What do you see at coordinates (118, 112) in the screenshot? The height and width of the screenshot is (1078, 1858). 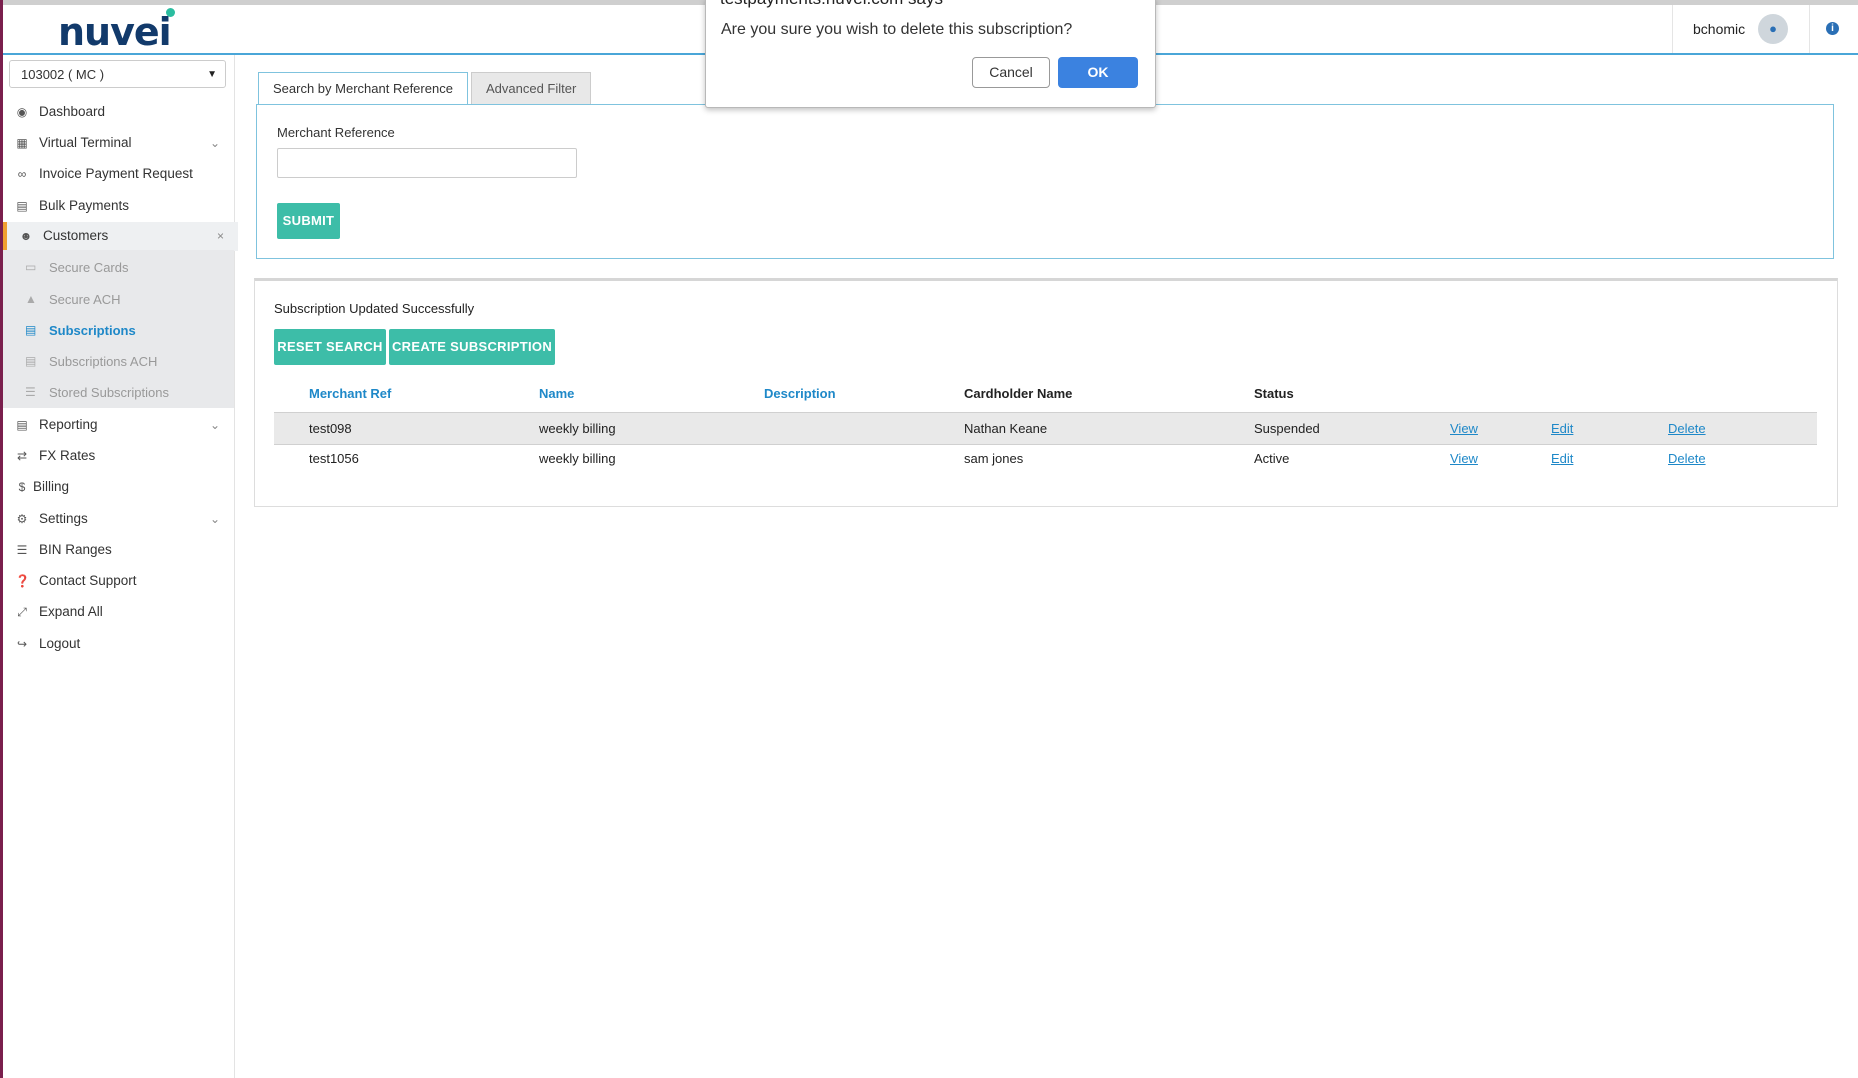 I see `sidebar-item-dashboard: ◉ Dashboard` at bounding box center [118, 112].